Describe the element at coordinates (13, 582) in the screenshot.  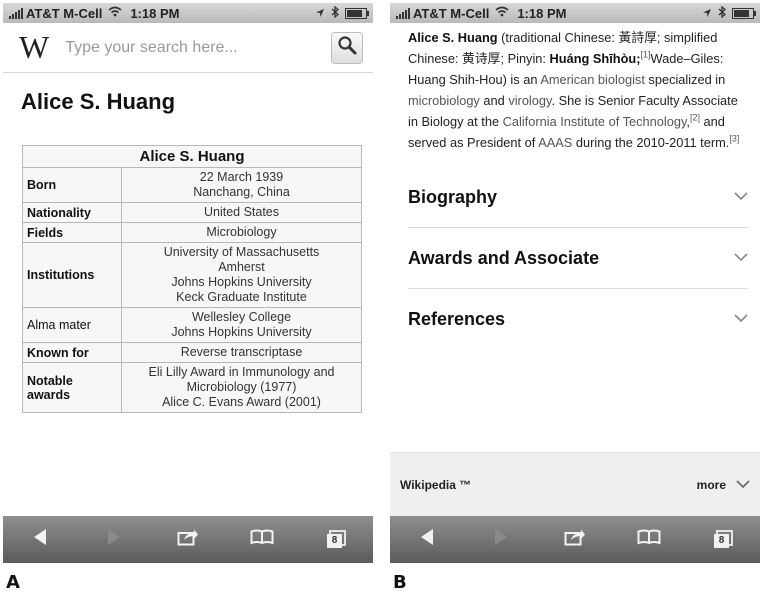
I see `panel-label-a: A` at that location.